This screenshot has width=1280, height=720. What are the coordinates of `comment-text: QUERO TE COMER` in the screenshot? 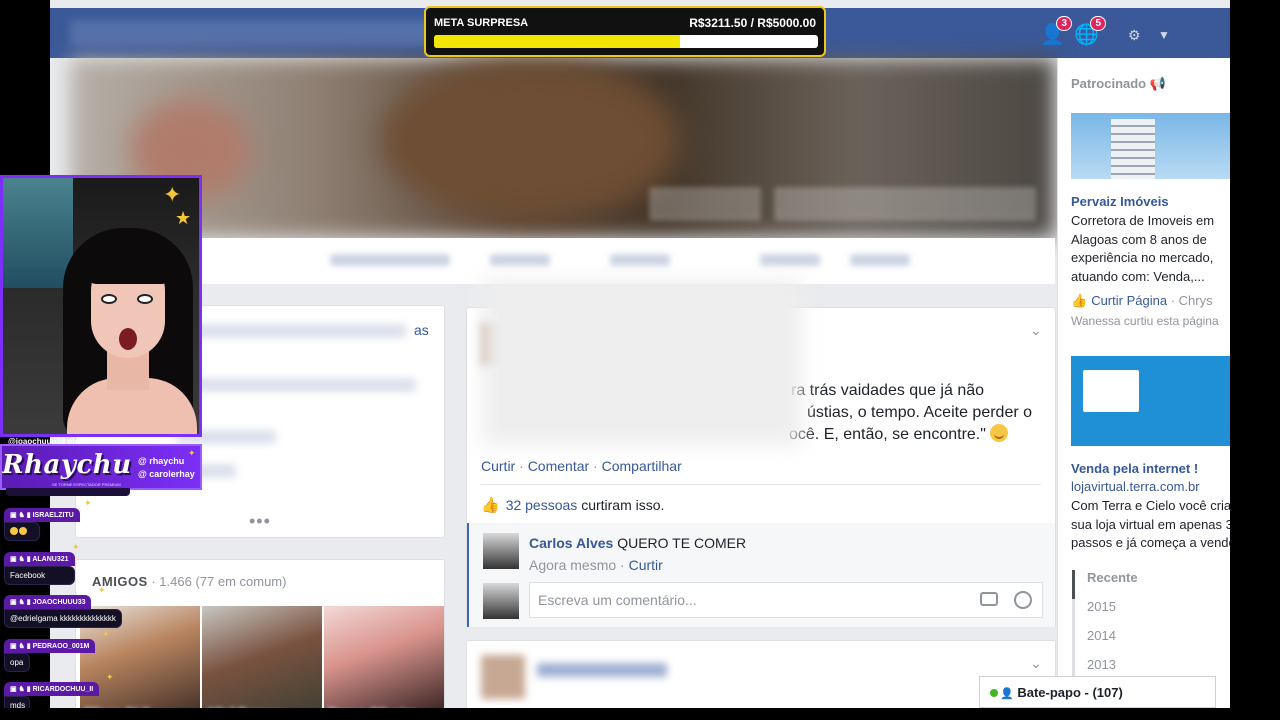 It's located at (682, 543).